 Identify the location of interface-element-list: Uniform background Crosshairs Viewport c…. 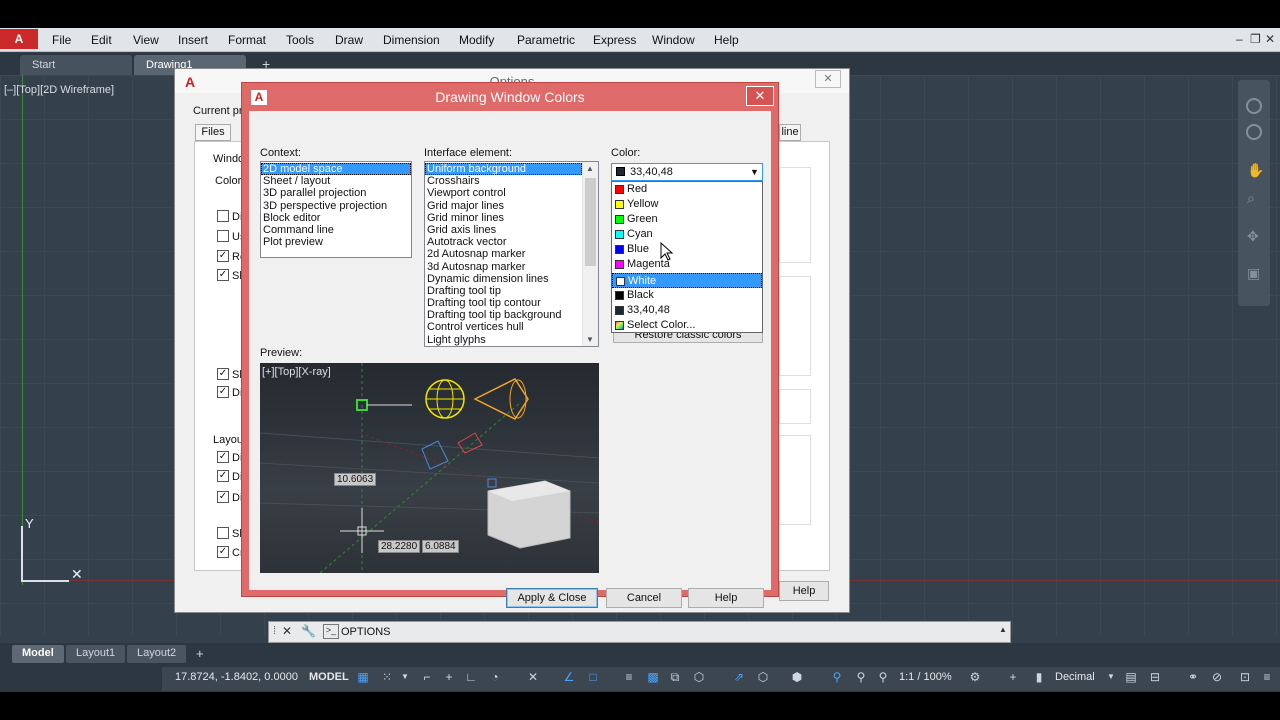
(511, 254).